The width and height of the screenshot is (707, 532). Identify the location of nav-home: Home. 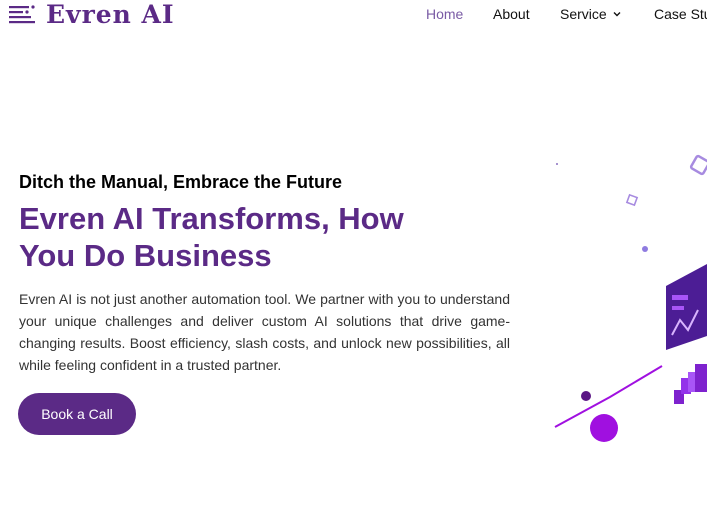
(444, 14).